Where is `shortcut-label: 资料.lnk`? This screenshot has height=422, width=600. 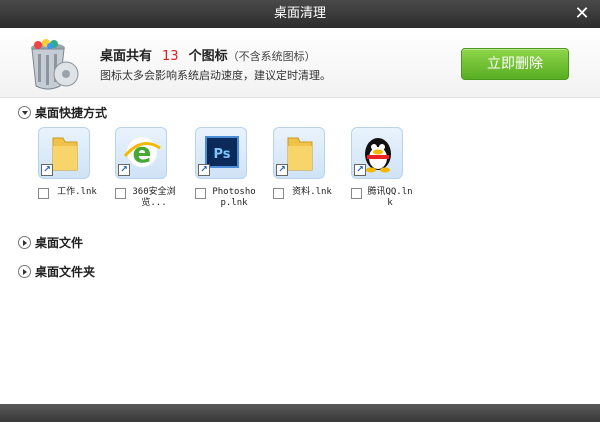
shortcut-label: 资料.lnk is located at coordinates (312, 192).